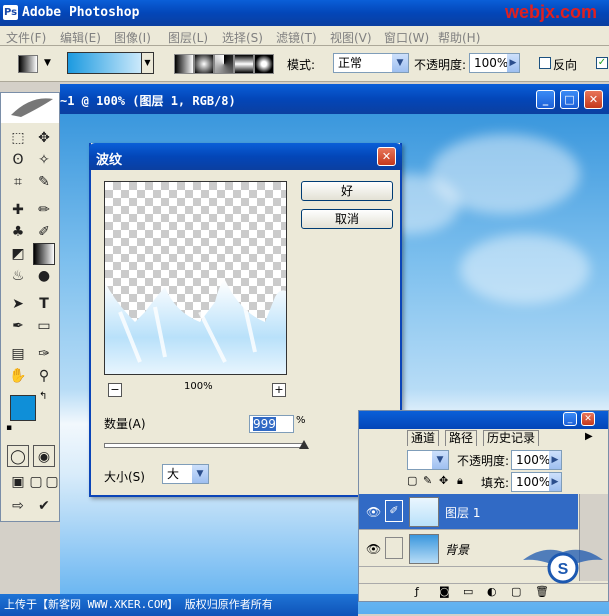  What do you see at coordinates (44, 354) in the screenshot?
I see `eyedropper-icon: ✑` at bounding box center [44, 354].